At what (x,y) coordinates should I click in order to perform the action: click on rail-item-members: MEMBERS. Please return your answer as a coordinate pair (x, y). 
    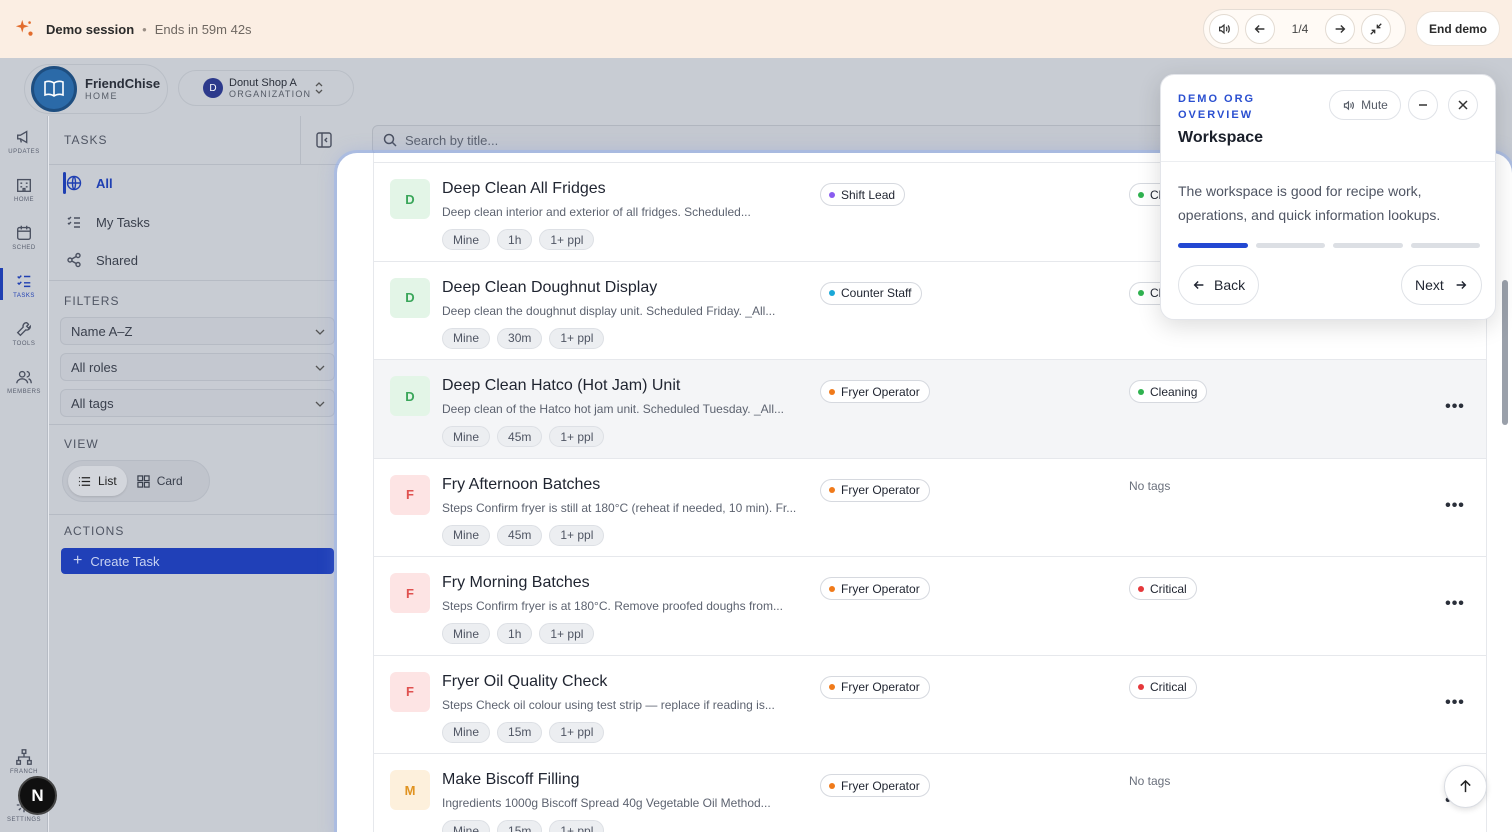
    Looking at the image, I should click on (24, 381).